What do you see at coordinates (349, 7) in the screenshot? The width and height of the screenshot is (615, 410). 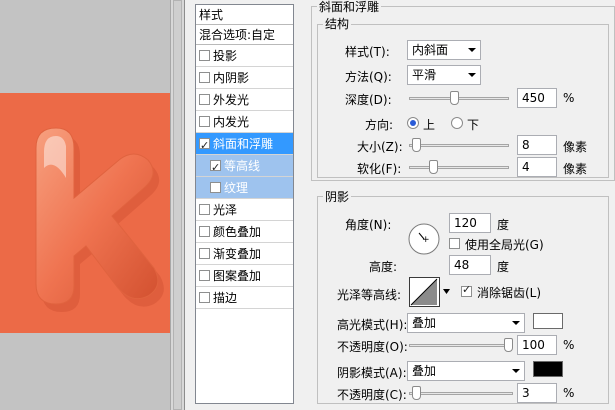 I see `bevel-emboss-title: 斜面和浮雕` at bounding box center [349, 7].